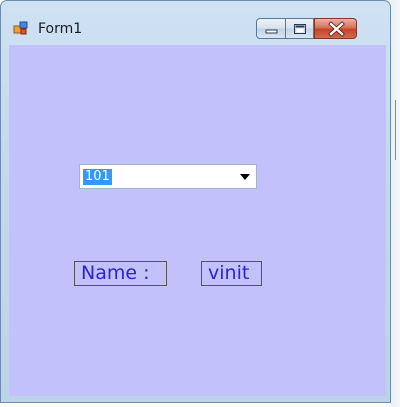  What do you see at coordinates (245, 177) in the screenshot?
I see `chevron-down-icon` at bounding box center [245, 177].